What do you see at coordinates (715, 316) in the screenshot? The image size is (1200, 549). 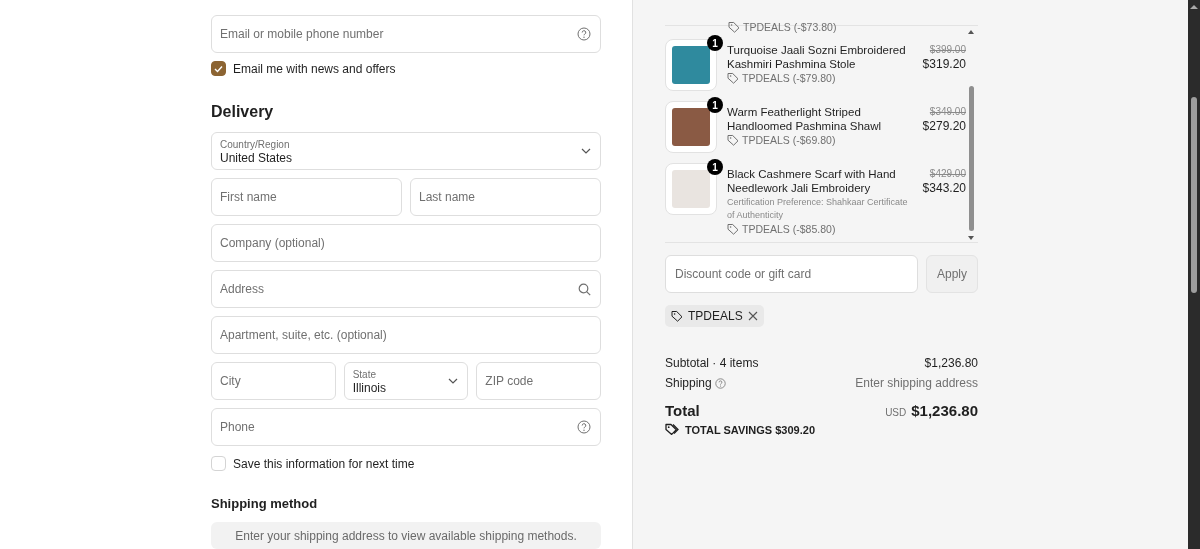 I see `discount-code: TPDEALS` at bounding box center [715, 316].